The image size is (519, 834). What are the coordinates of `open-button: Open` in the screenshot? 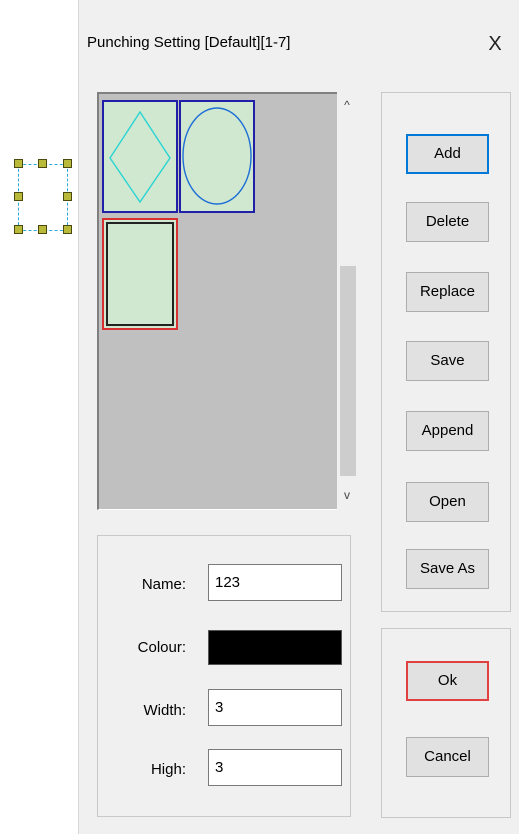 It's located at (447, 502).